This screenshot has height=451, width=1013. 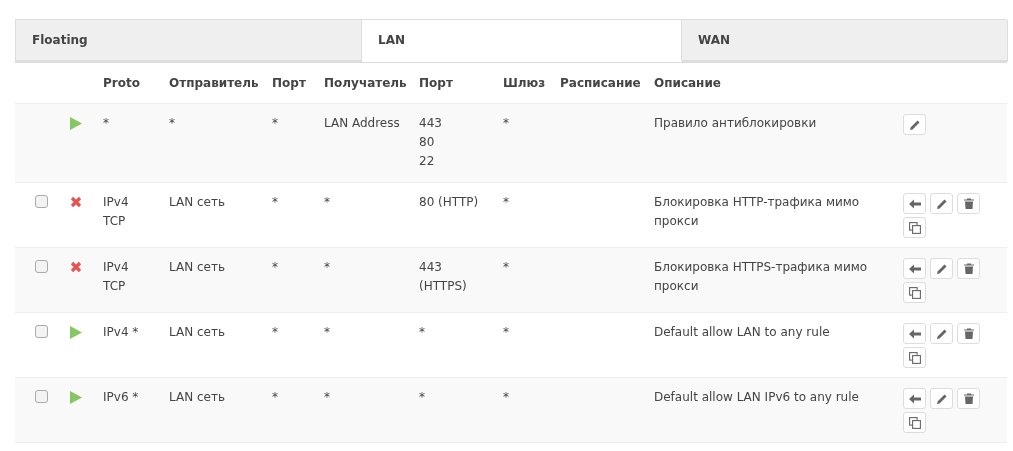 What do you see at coordinates (524, 83) in the screenshot?
I see `column-header: Шлюз` at bounding box center [524, 83].